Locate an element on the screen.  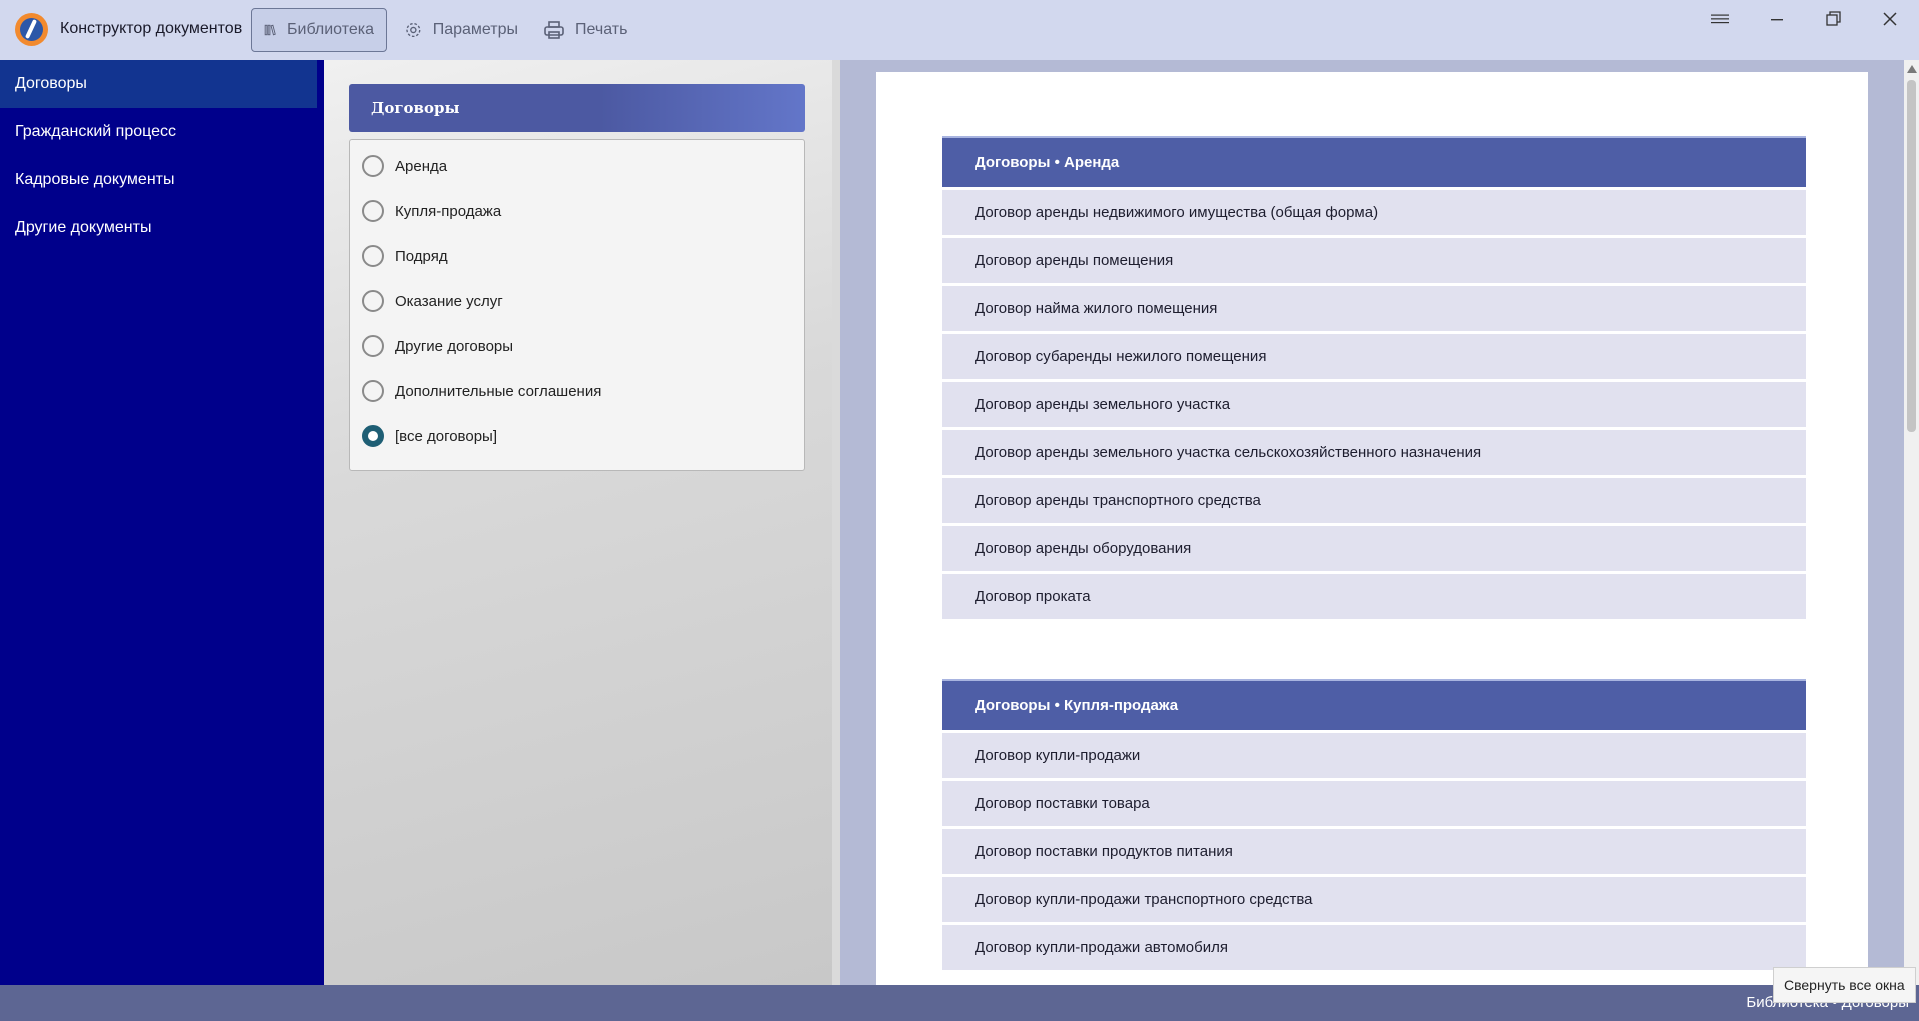
document-link: Договор купли-продажи is located at coordinates (1374, 755).